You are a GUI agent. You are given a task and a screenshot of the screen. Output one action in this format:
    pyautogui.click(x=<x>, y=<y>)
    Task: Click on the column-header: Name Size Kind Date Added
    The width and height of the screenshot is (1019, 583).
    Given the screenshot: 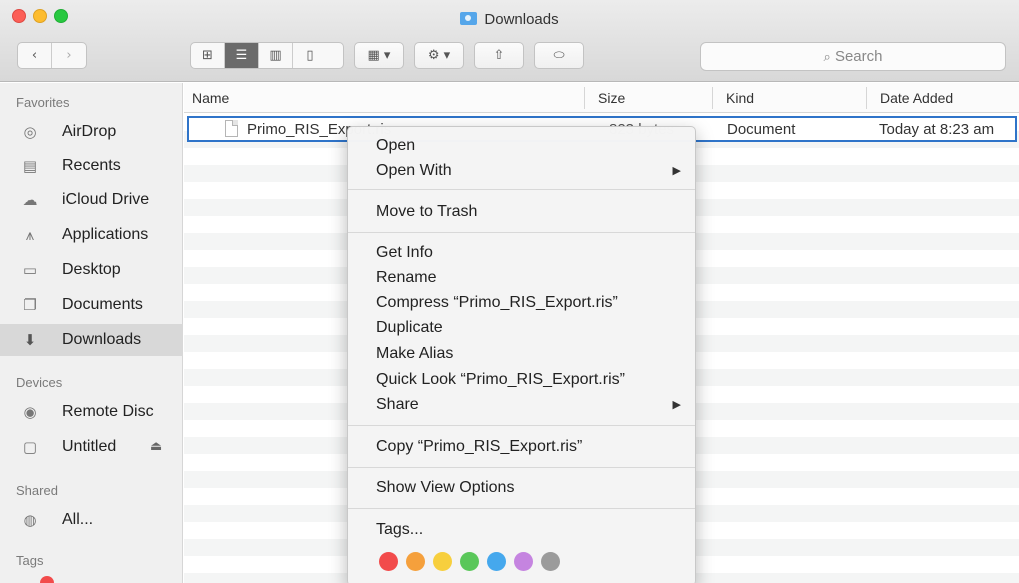 What is the action you would take?
    pyautogui.click(x=601, y=98)
    